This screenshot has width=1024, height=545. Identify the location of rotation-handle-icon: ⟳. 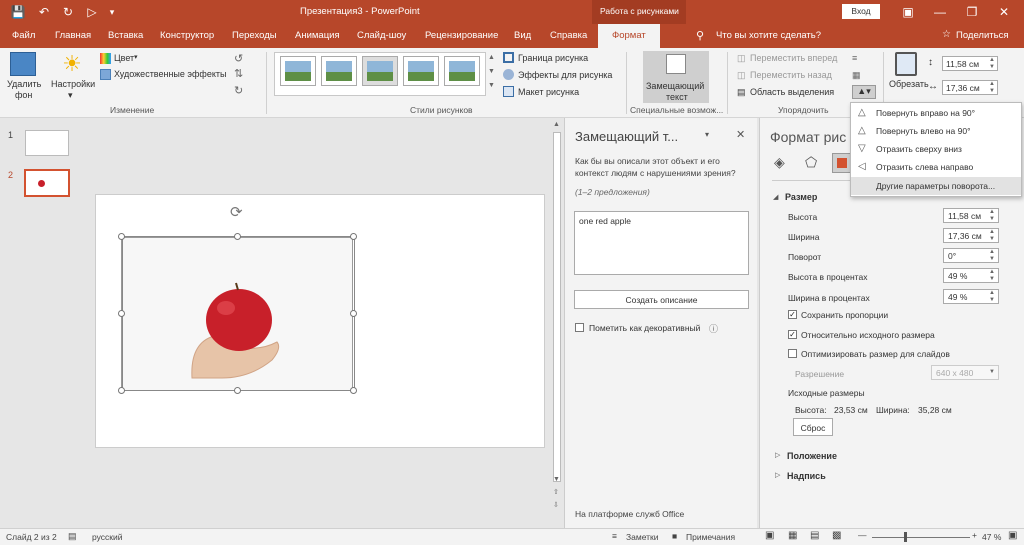
(236, 212).